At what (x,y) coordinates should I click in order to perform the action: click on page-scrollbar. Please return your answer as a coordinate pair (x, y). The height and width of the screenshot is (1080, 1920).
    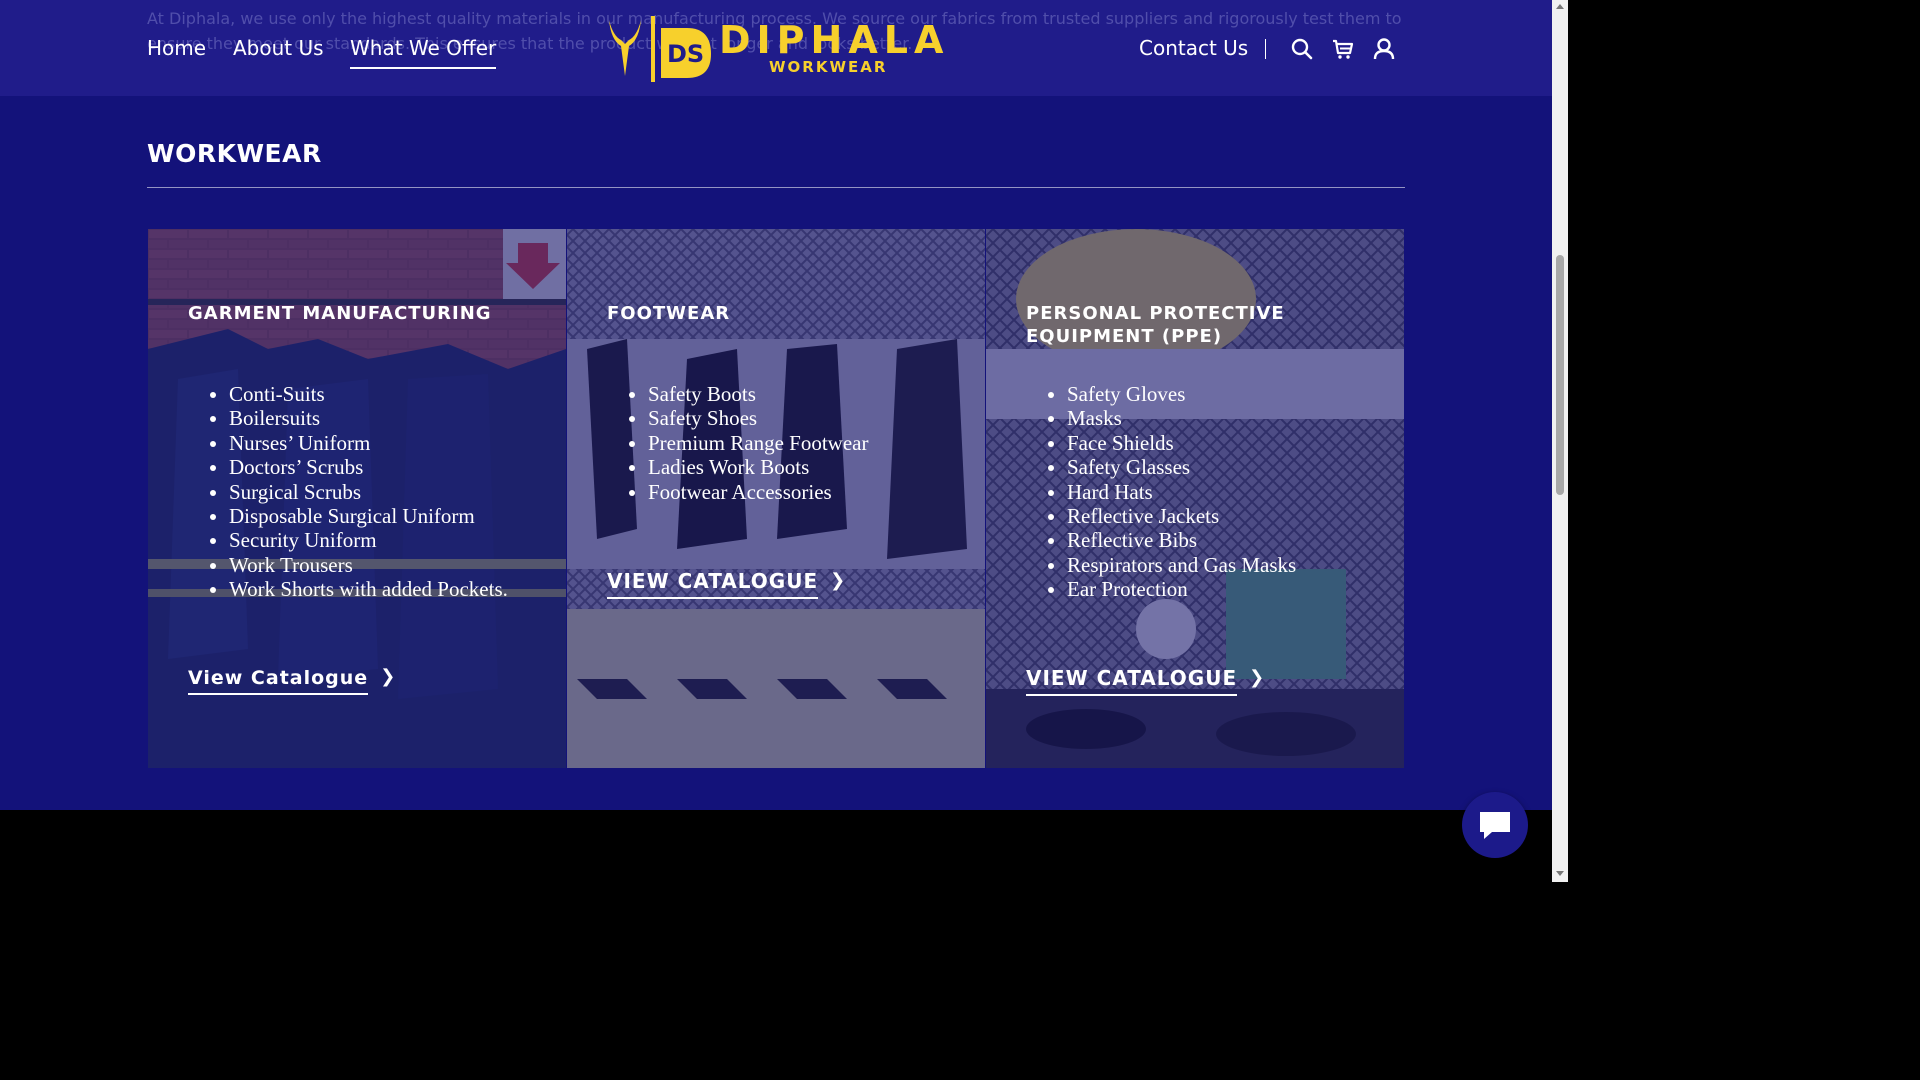
    Looking at the image, I should click on (1560, 441).